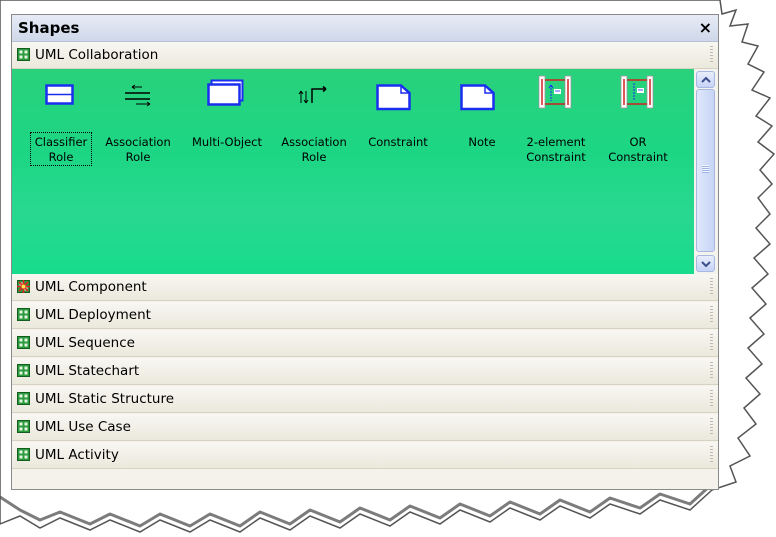  I want to click on association-role-icon, so click(138, 95).